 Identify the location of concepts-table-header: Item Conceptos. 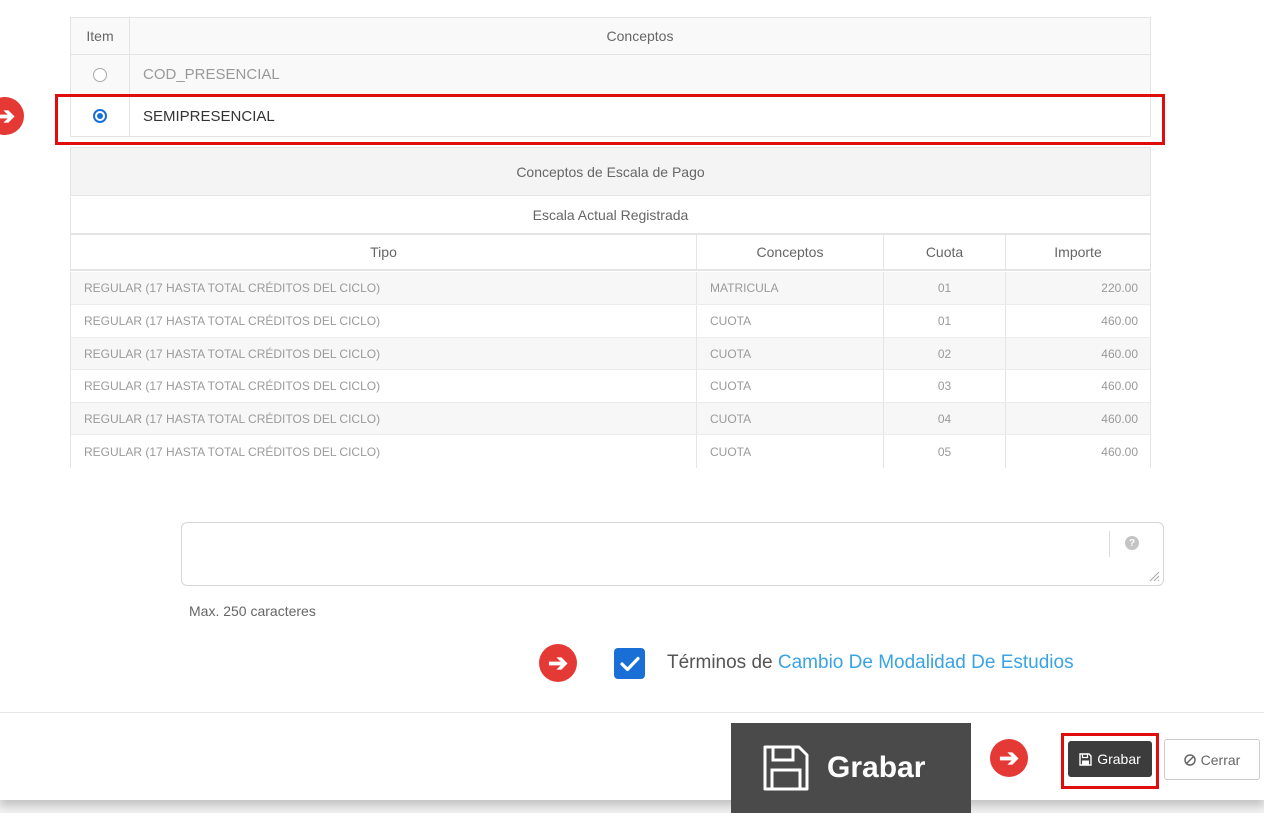
(610, 36).